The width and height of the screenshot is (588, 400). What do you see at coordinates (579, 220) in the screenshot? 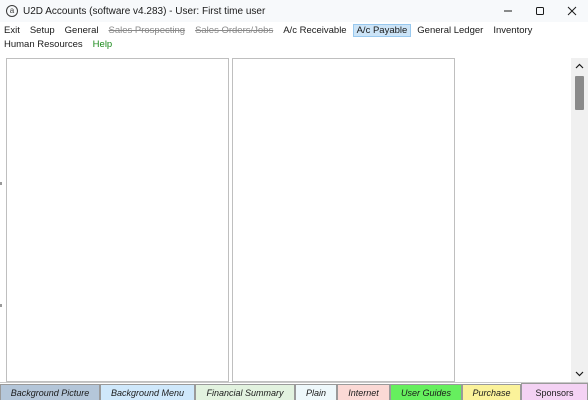
I see `vertical-scrollbar` at bounding box center [579, 220].